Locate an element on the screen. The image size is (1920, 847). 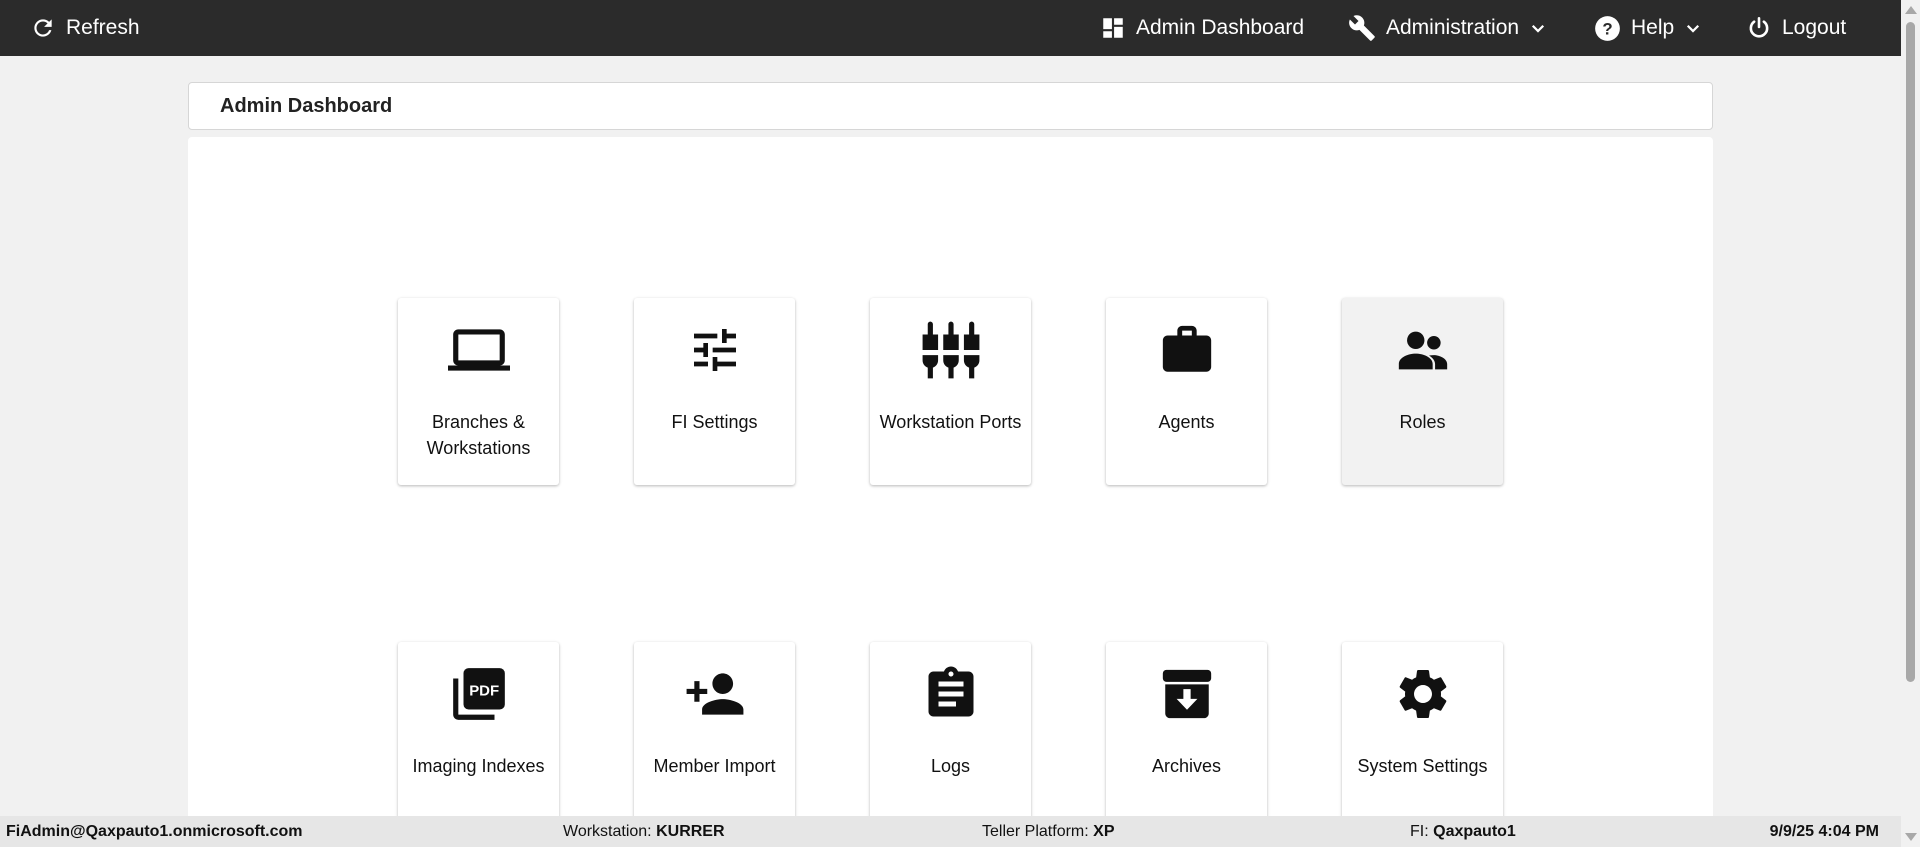
wrench-icon is located at coordinates (1362, 28).